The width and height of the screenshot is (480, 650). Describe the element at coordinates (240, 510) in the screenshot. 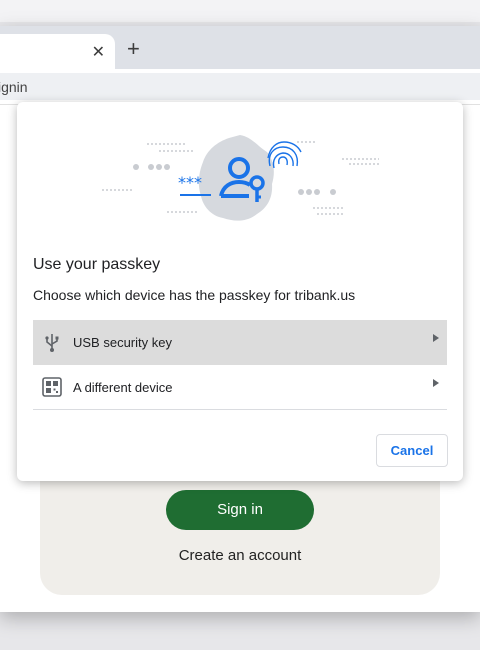

I see `signin-button: Sign in` at that location.